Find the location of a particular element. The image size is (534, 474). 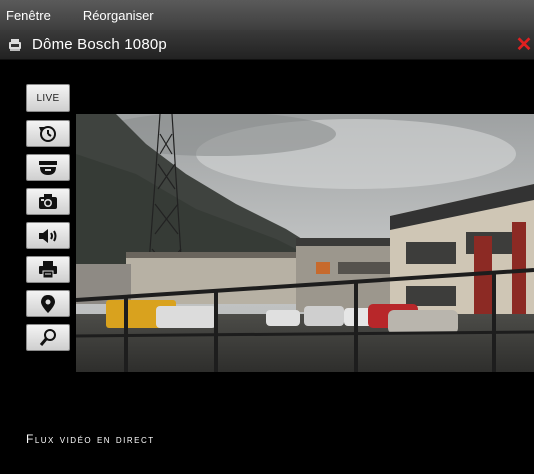

snapshot-camera-icon is located at coordinates (48, 201).